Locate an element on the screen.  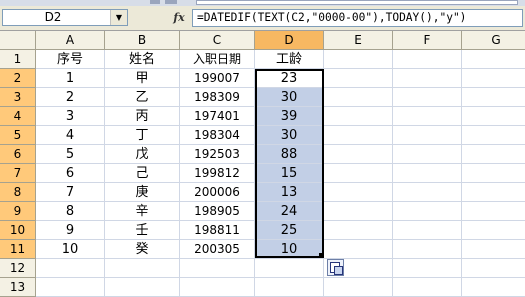
grid-cell: 199812 is located at coordinates (217, 173).